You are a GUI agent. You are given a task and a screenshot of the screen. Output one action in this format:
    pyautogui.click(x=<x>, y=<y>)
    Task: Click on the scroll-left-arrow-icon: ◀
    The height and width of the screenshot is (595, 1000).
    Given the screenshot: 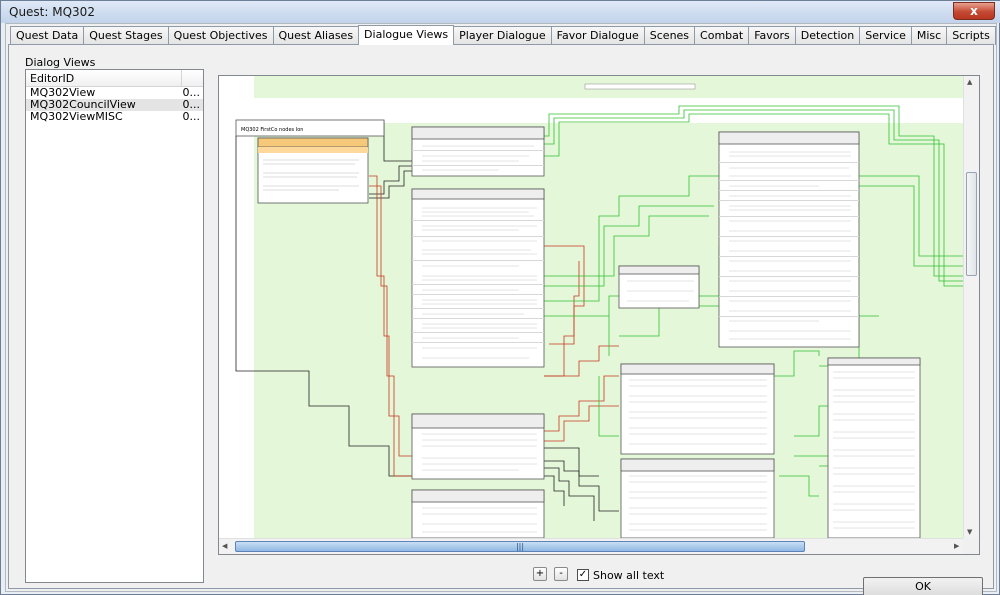 What is the action you would take?
    pyautogui.click(x=224, y=546)
    